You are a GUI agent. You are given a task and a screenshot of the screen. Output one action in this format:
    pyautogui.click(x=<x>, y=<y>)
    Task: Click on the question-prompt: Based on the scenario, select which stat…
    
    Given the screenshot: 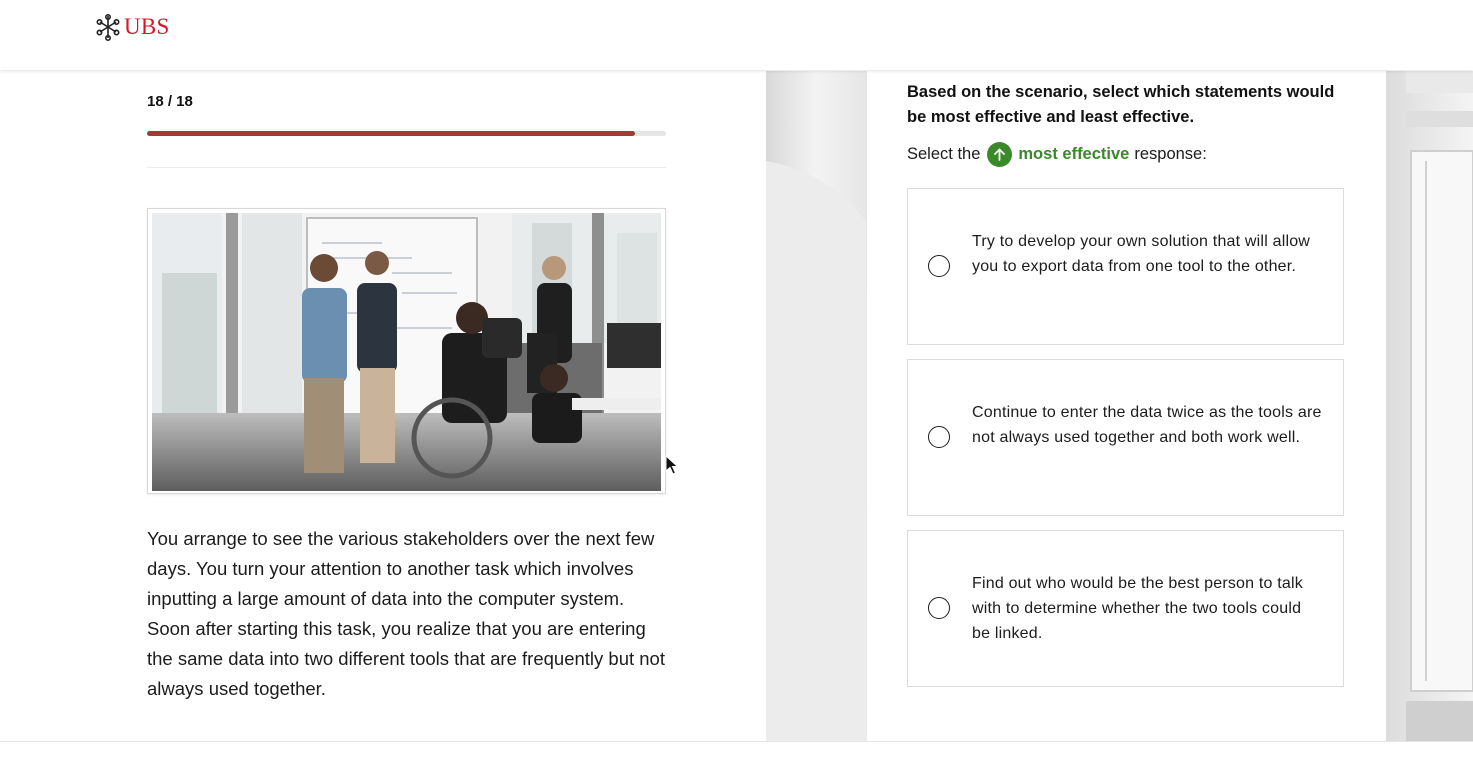 What is the action you would take?
    pyautogui.click(x=1121, y=104)
    